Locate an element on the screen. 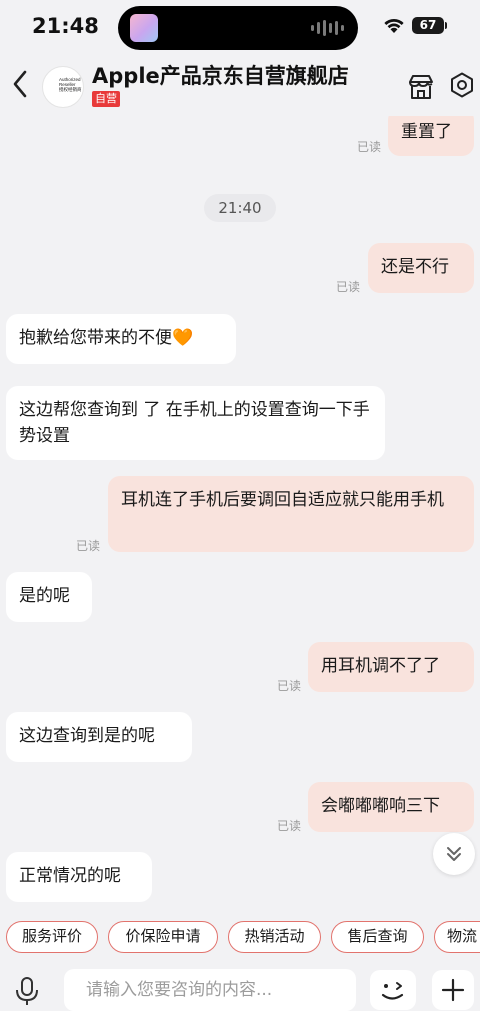 The image size is (480, 1011). settings-gear-icon is located at coordinates (462, 85).